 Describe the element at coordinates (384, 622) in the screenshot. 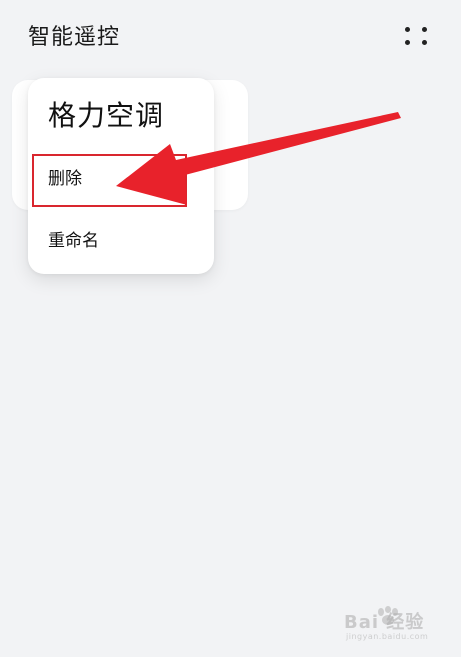

I see `watermark-text: Bai 经验` at that location.